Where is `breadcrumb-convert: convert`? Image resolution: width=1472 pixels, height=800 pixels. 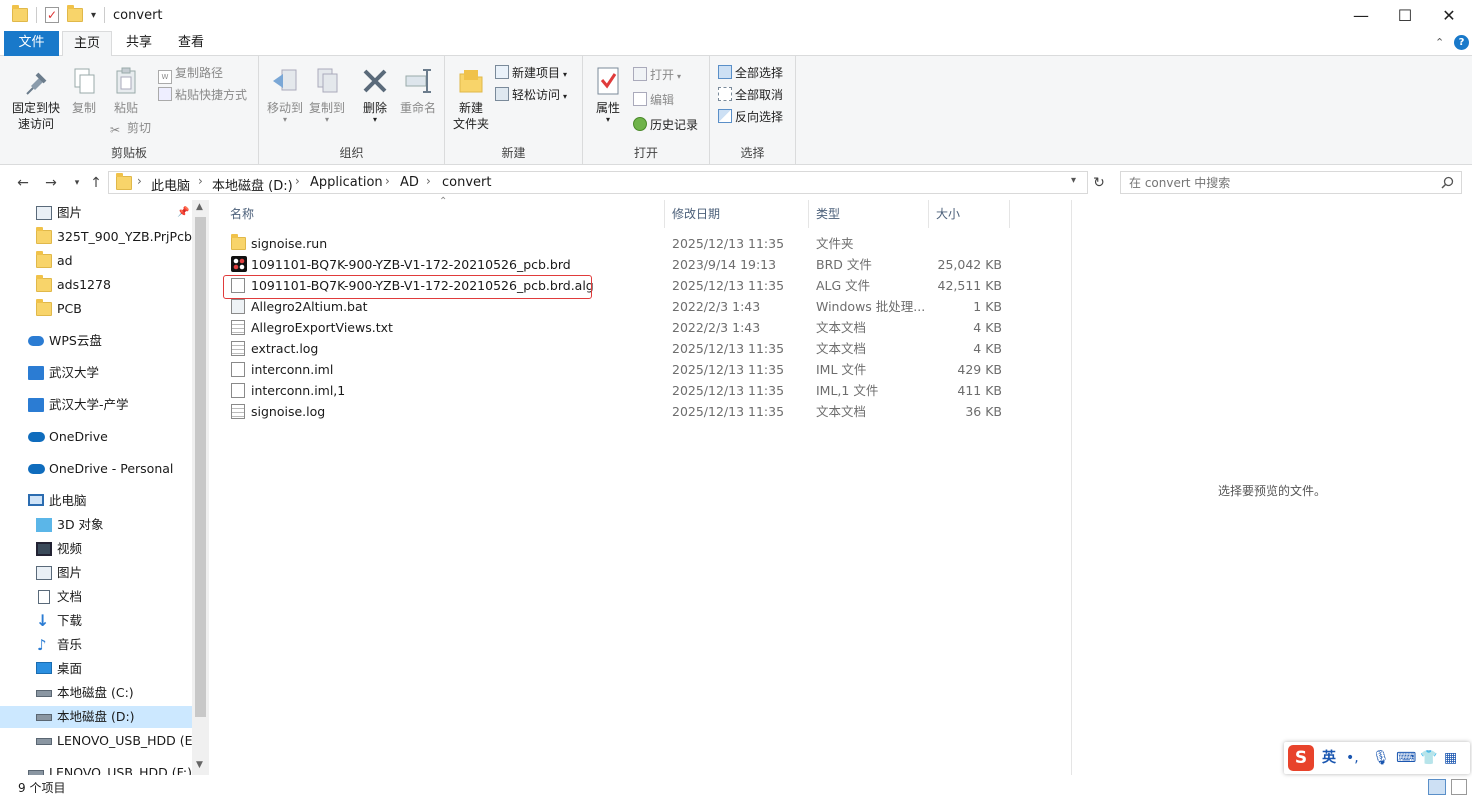
breadcrumb-convert: convert is located at coordinates (466, 182).